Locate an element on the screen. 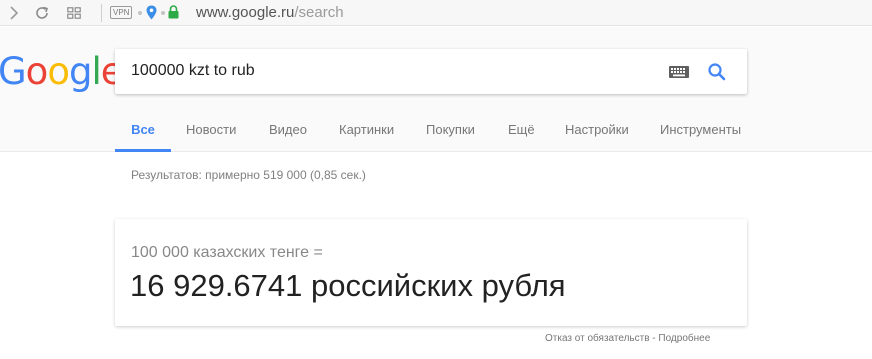 Image resolution: width=872 pixels, height=359 pixels. address-path: /search is located at coordinates (319, 12).